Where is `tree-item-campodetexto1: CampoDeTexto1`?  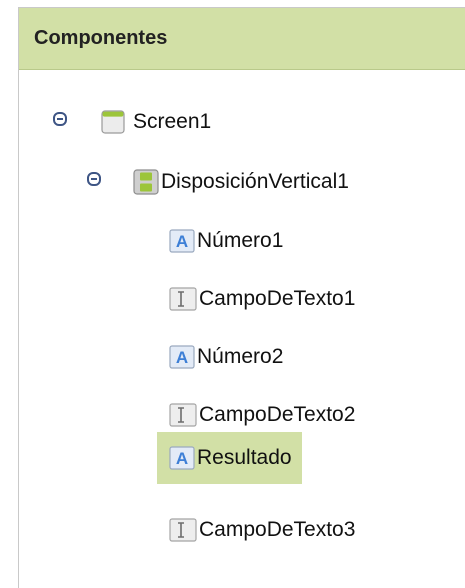
tree-item-campodetexto1: CampoDeTexto1 is located at coordinates (262, 299).